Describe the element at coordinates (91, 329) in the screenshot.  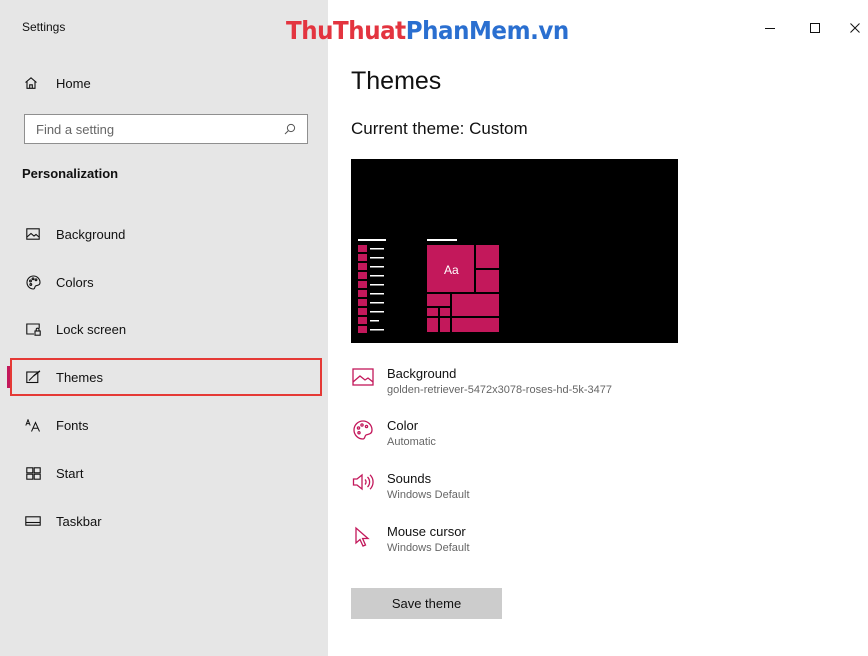
I see `sidebar-item-label: Lock screen` at that location.